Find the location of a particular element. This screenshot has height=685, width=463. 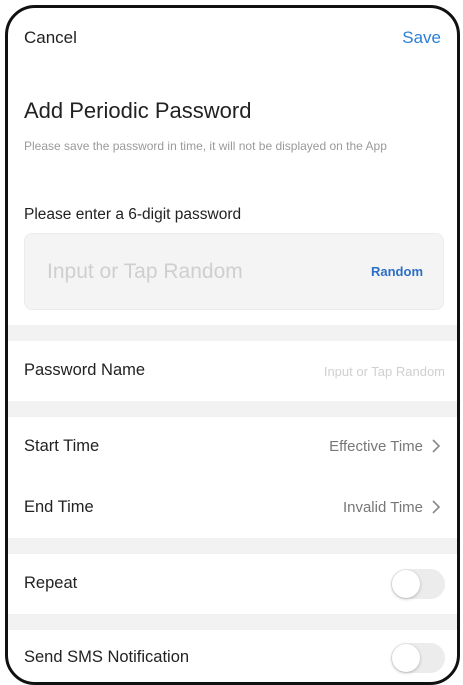

sms-notification-label: Send SMS Notification is located at coordinates (107, 657).